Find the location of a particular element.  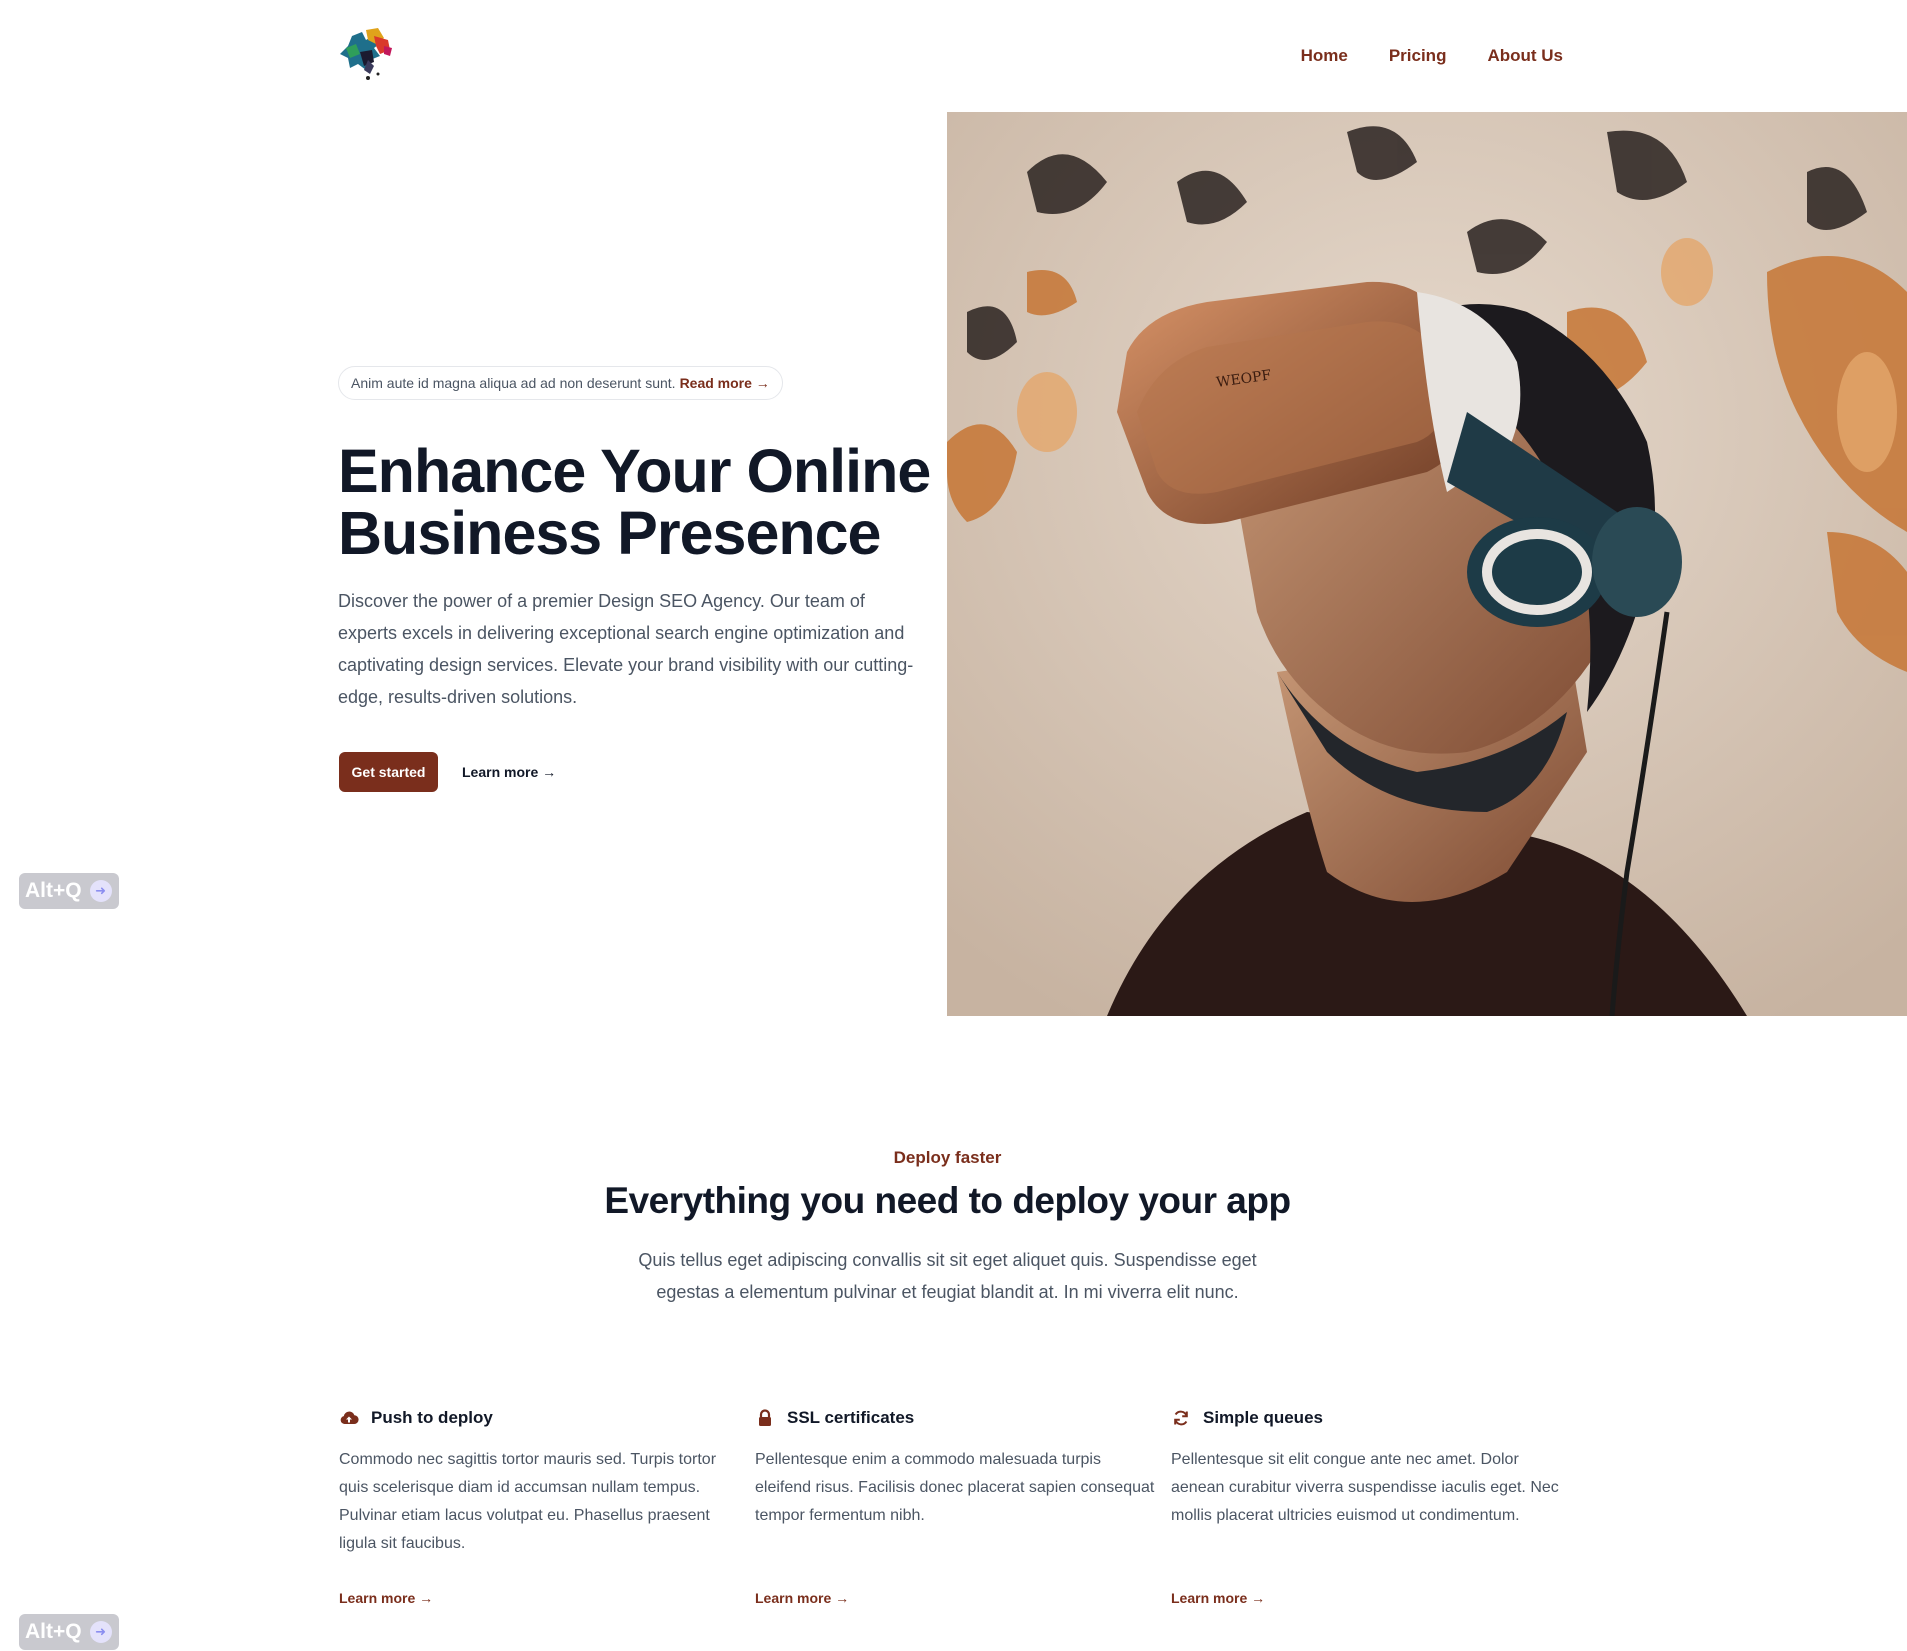

nav-home: Home is located at coordinates (1324, 56).